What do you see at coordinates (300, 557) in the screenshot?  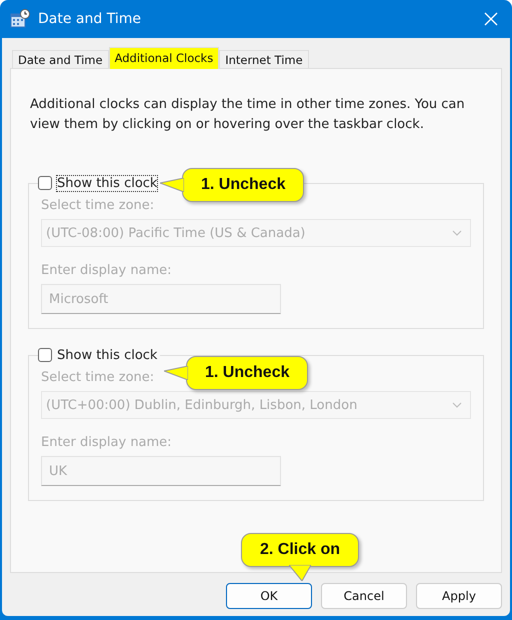 I see `callout: 2. Click on` at bounding box center [300, 557].